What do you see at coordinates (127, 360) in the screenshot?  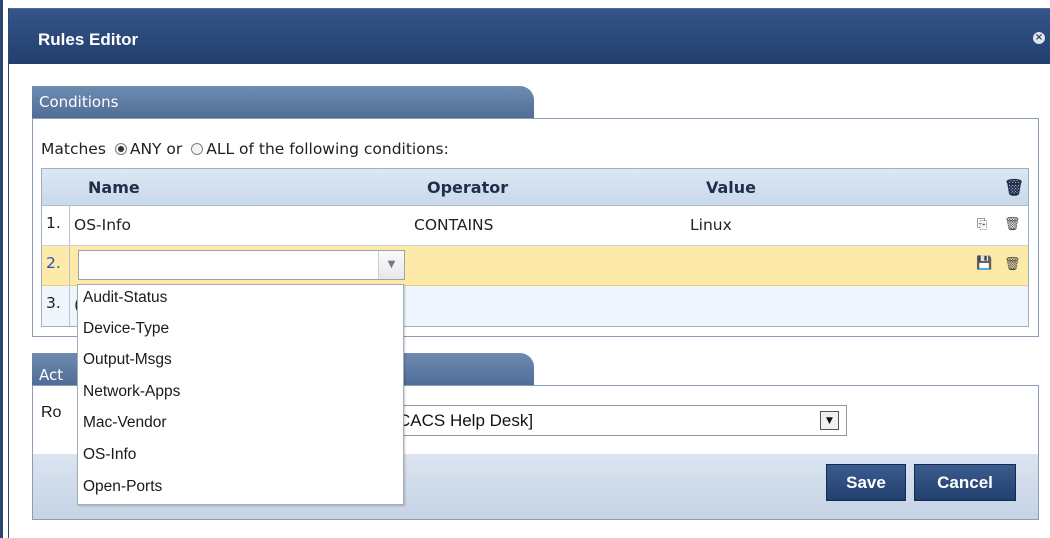 I see `dropdown-option: Output-Msgs` at bounding box center [127, 360].